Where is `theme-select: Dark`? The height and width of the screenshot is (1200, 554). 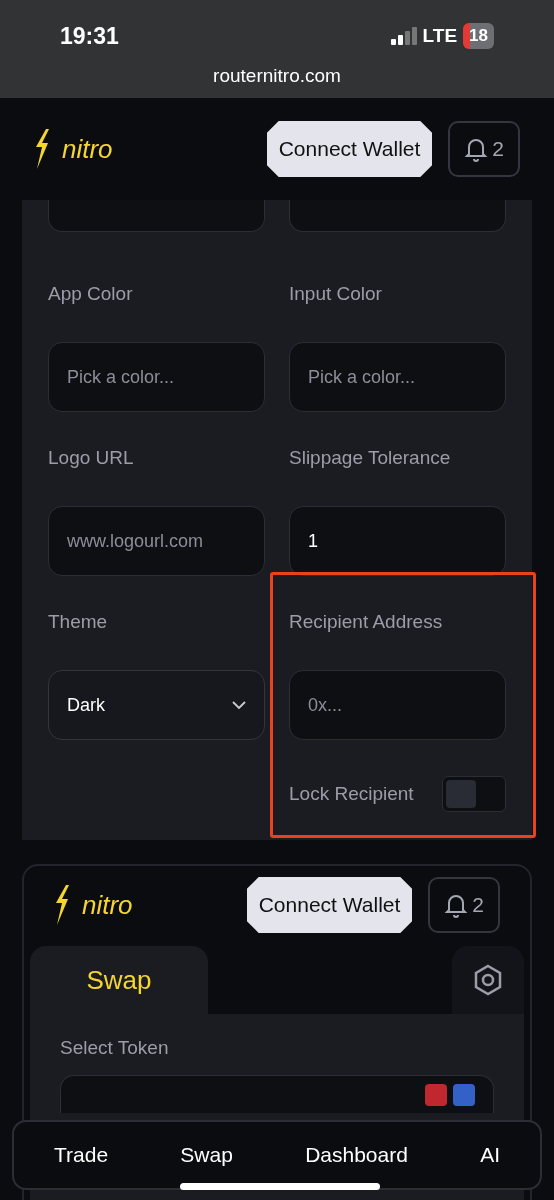
theme-select: Dark is located at coordinates (156, 705).